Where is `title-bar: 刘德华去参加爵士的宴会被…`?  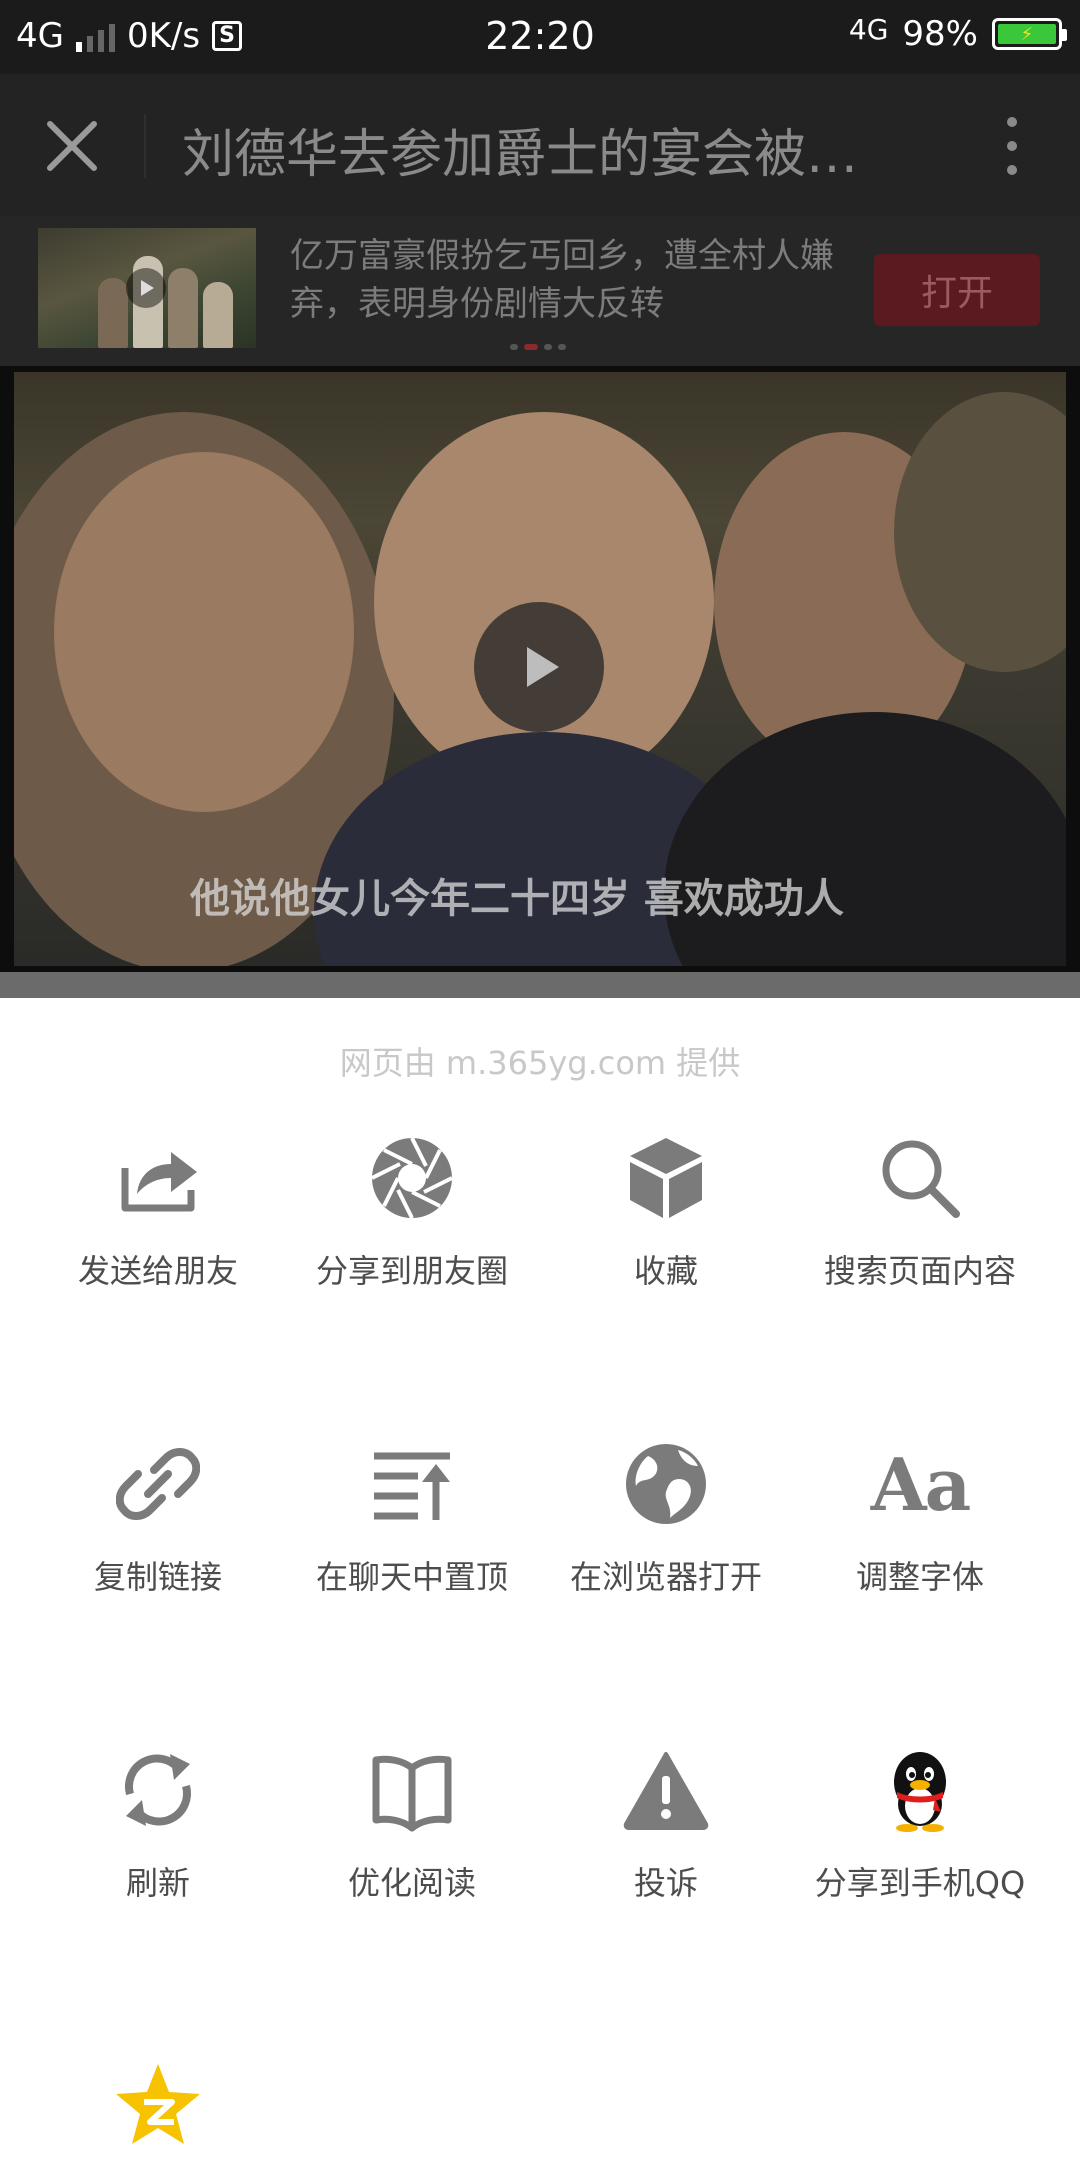
title-bar: 刘德华去参加爵士的宴会被… is located at coordinates (540, 145).